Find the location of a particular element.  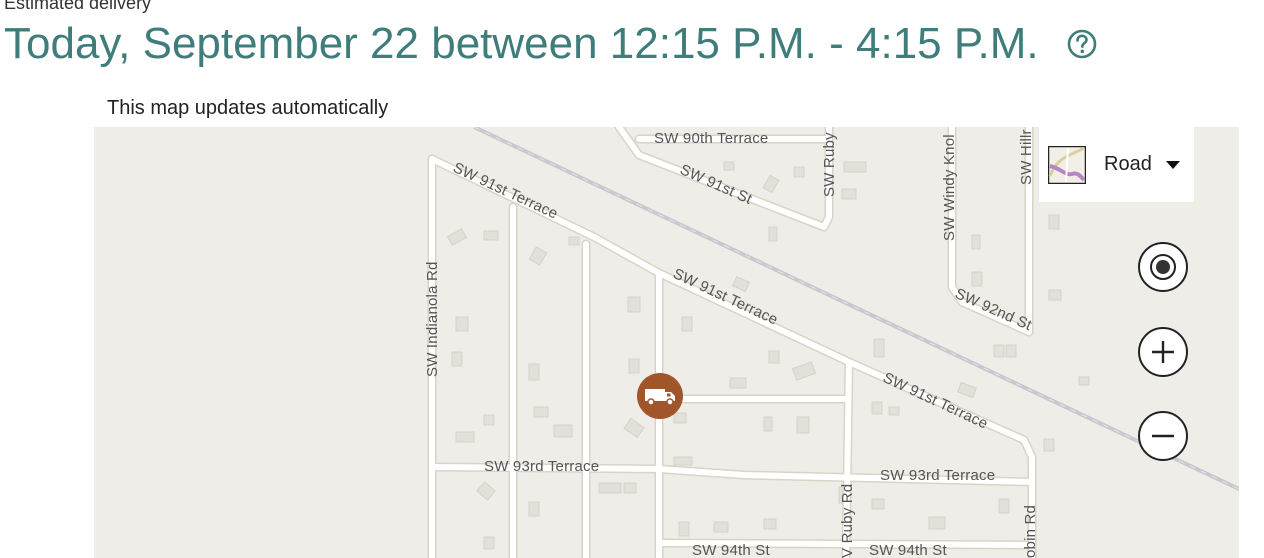

locate-me-button is located at coordinates (1163, 267).